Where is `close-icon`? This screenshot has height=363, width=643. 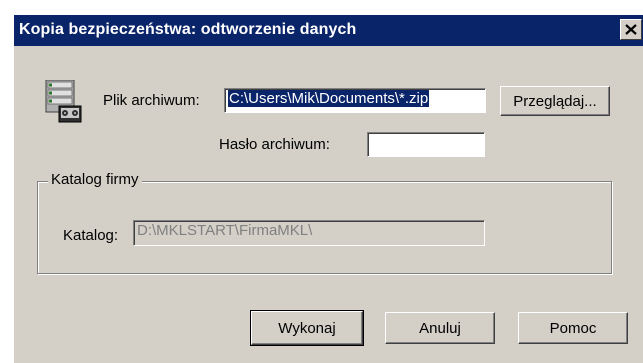 close-icon is located at coordinates (631, 29).